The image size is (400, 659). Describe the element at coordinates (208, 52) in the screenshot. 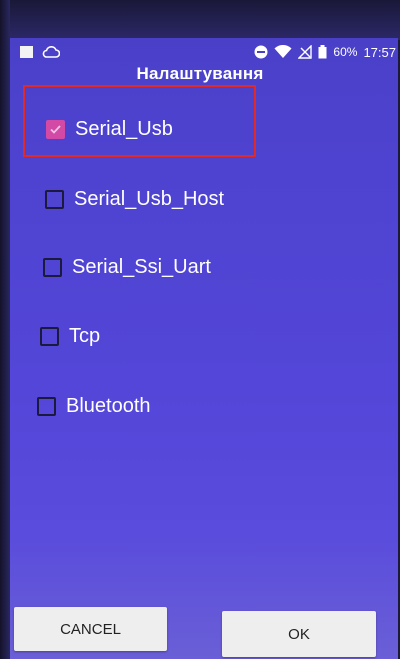

I see `status-bar: 60% 17:57` at that location.